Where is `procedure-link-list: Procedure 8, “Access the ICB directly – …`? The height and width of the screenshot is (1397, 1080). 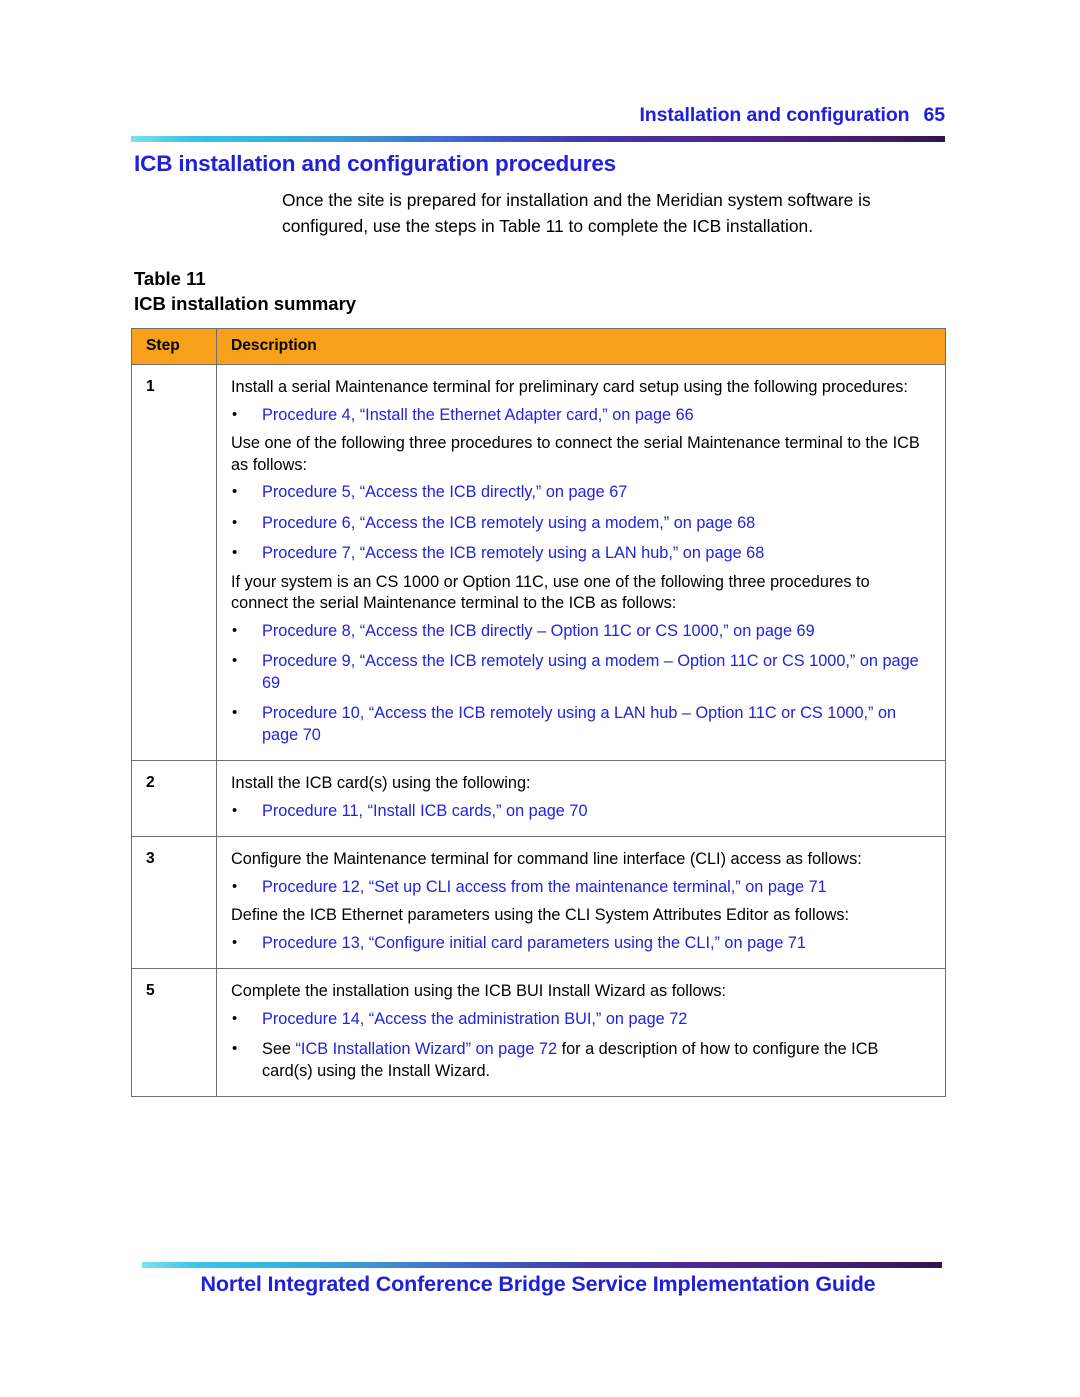 procedure-link-list: Procedure 8, “Access the ICB directly – … is located at coordinates (580, 683).